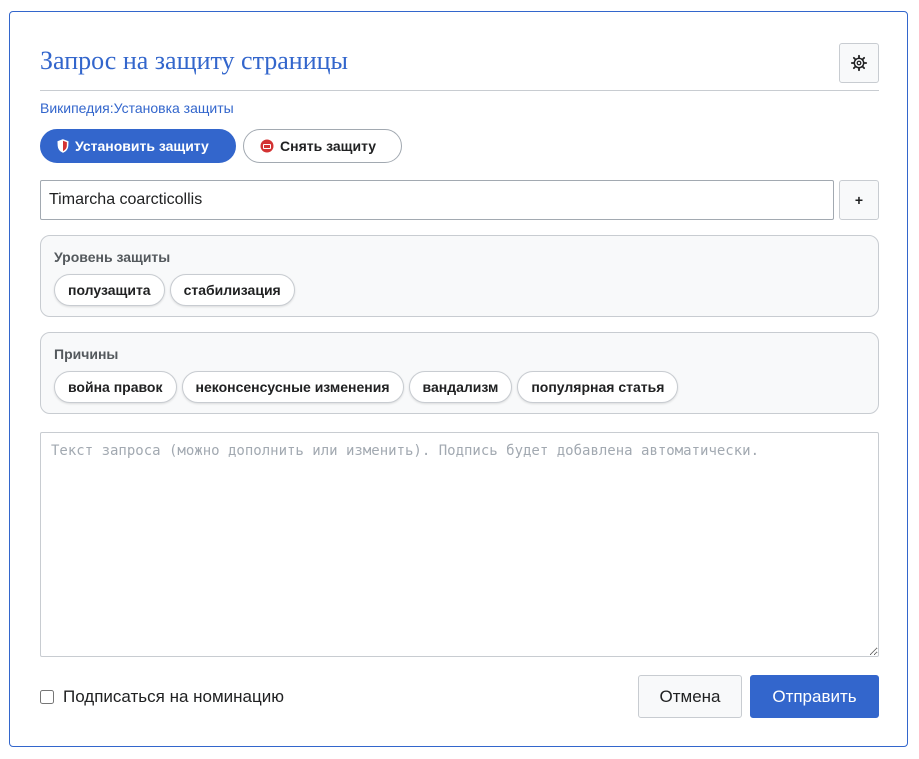  I want to click on set-protection-button: Установить защиту, so click(138, 146).